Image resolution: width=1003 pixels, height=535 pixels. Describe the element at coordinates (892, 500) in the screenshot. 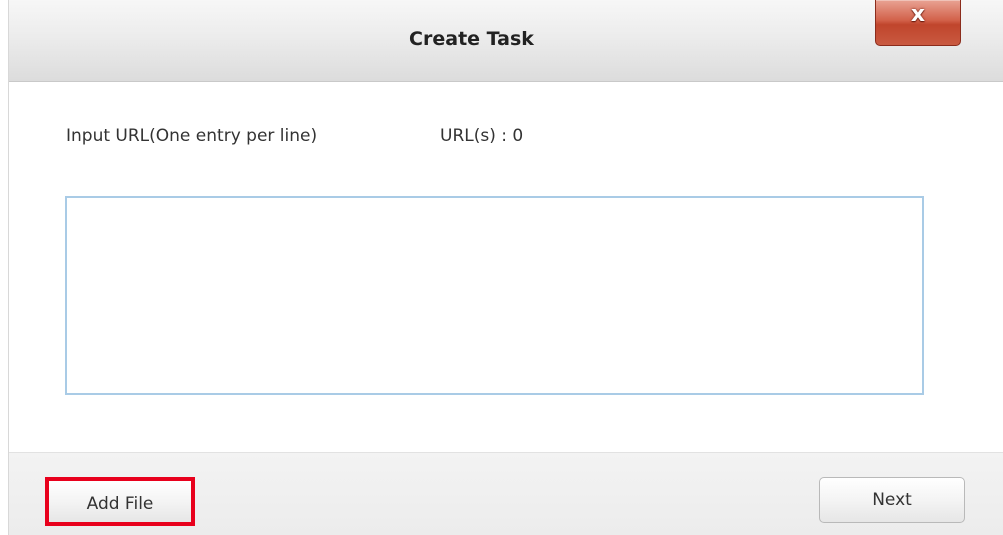

I see `next-button: Next` at that location.